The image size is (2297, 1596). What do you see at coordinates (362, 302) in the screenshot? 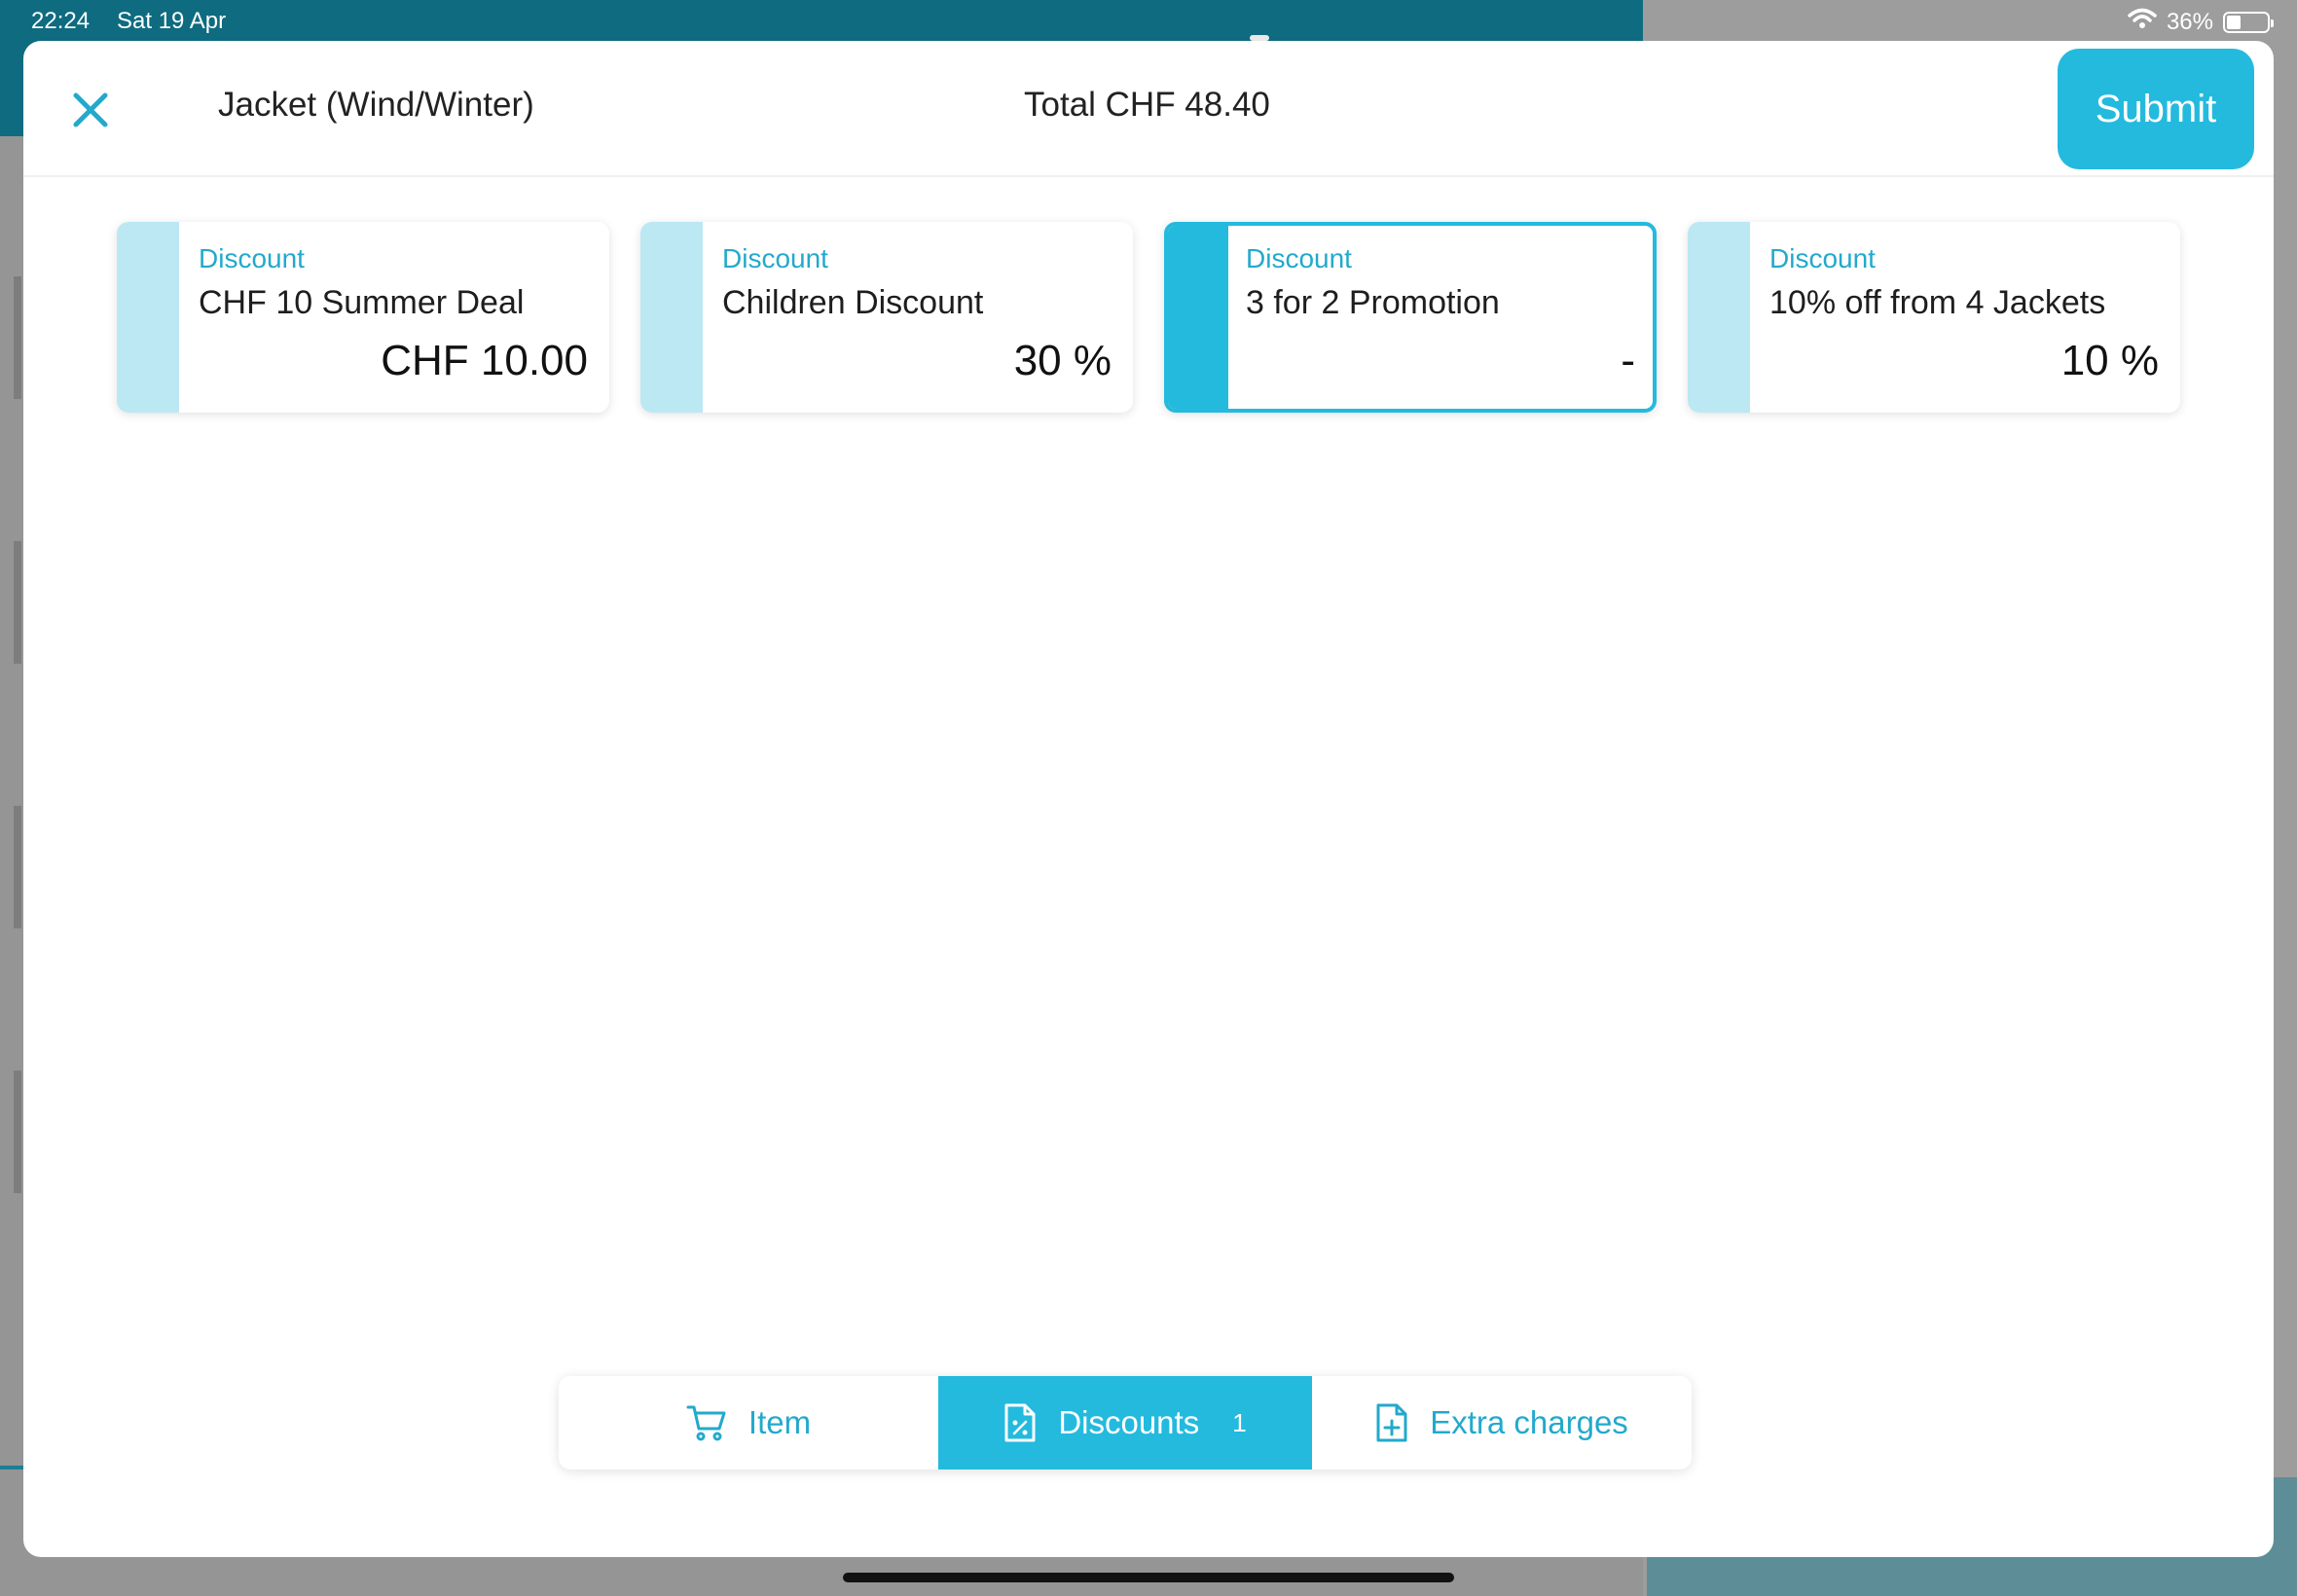
I see `card-name: CHF 10 Summer Deal` at bounding box center [362, 302].